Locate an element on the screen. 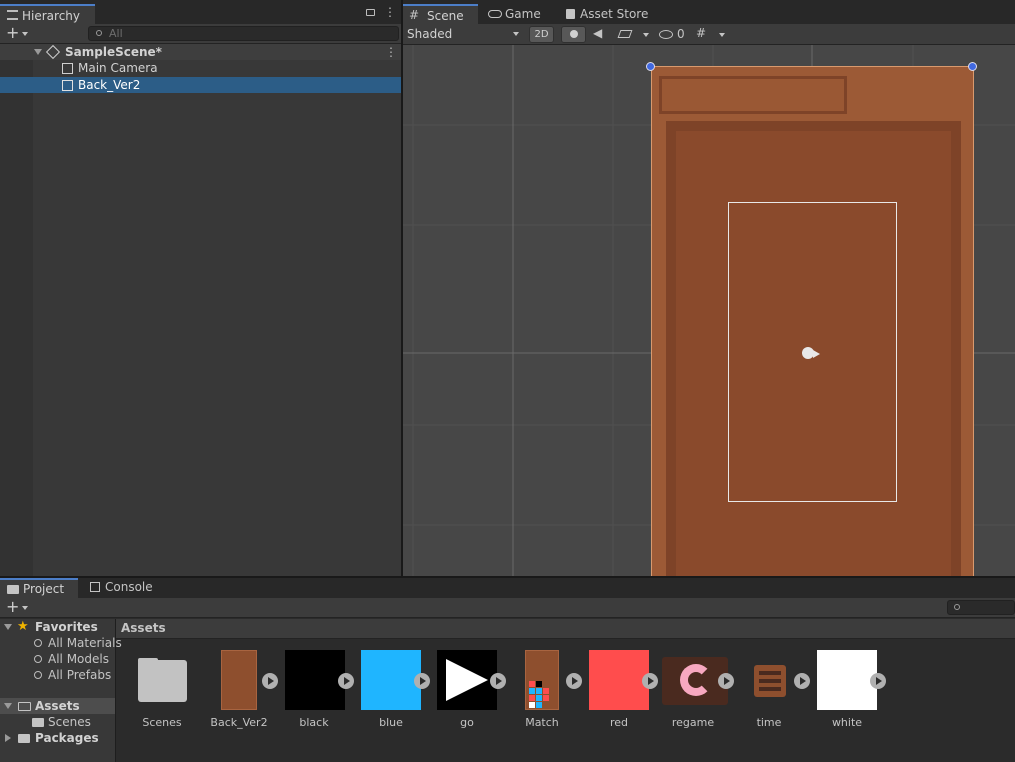 The image size is (1015, 762). scene-toolbar: Shaded 2D ◀ 0 # is located at coordinates (709, 34).